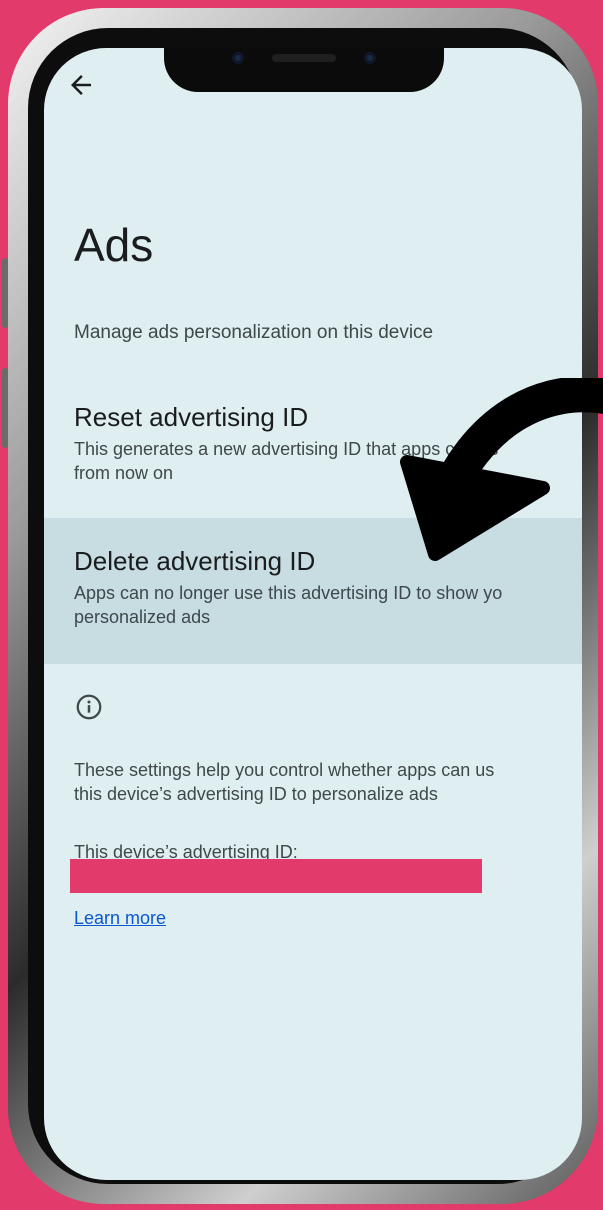  I want to click on notch, so click(304, 70).